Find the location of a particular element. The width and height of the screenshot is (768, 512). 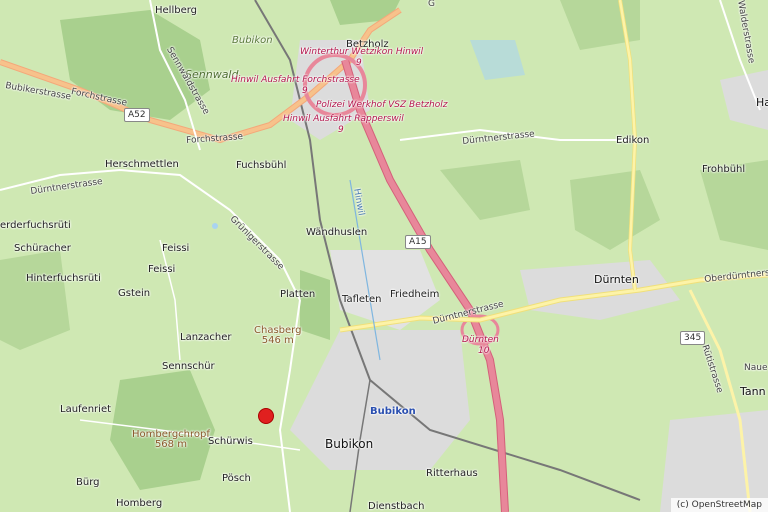

place-fuchsbuehl: Fuchsbühl is located at coordinates (261, 165).